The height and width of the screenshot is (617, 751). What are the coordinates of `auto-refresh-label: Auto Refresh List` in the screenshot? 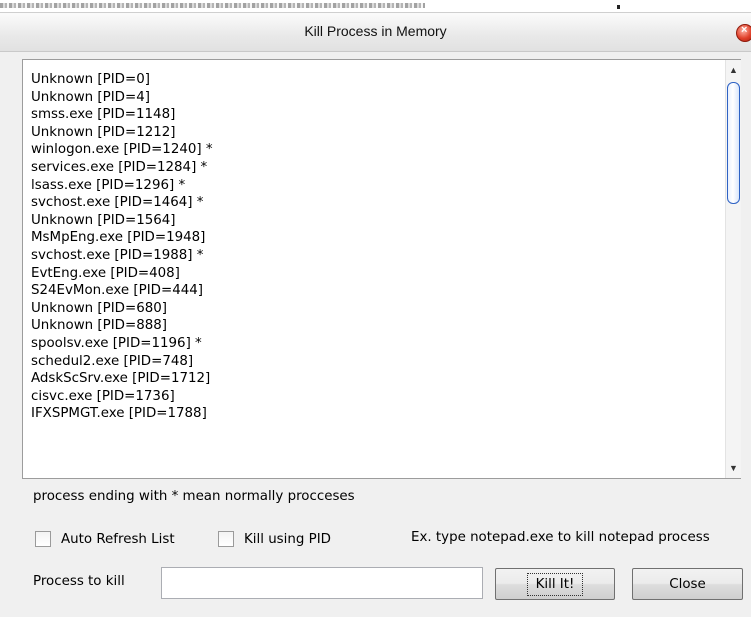 It's located at (118, 539).